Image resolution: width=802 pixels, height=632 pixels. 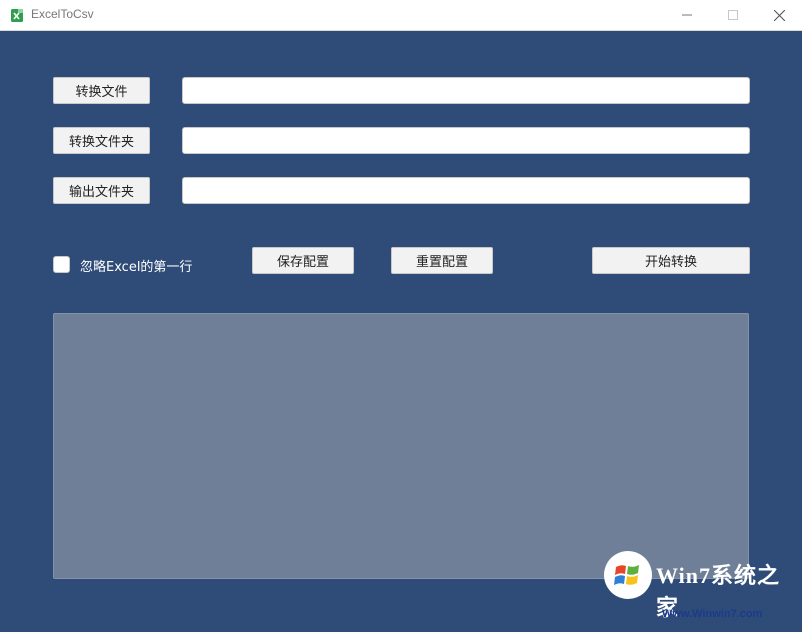 I want to click on convert-file-path-input, so click(x=466, y=90).